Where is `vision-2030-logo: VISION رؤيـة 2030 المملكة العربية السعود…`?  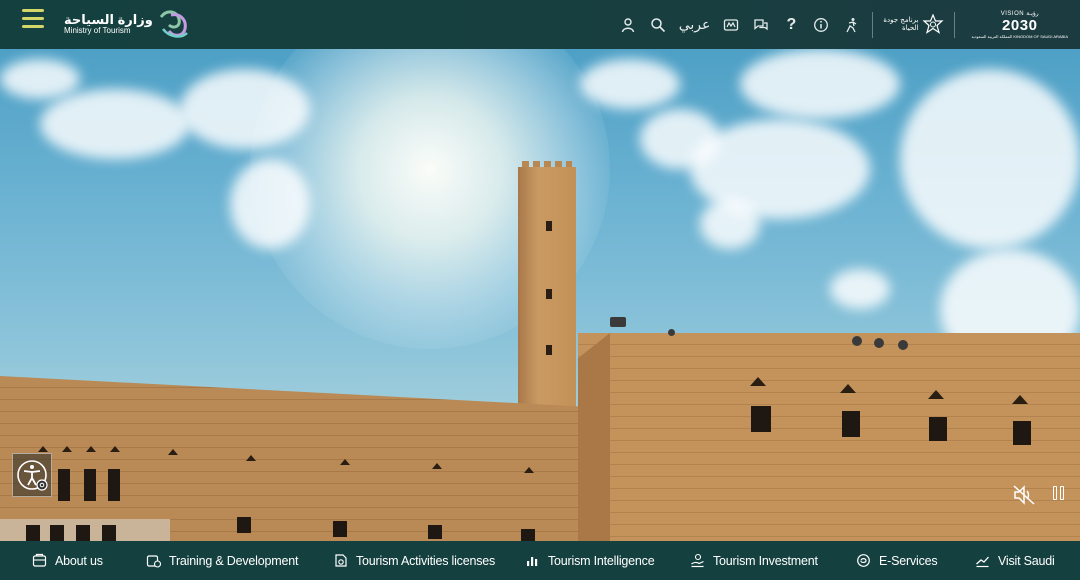
vision-2030-logo: VISION رؤيـة 2030 المملكة العربية السعود… is located at coordinates (1020, 24).